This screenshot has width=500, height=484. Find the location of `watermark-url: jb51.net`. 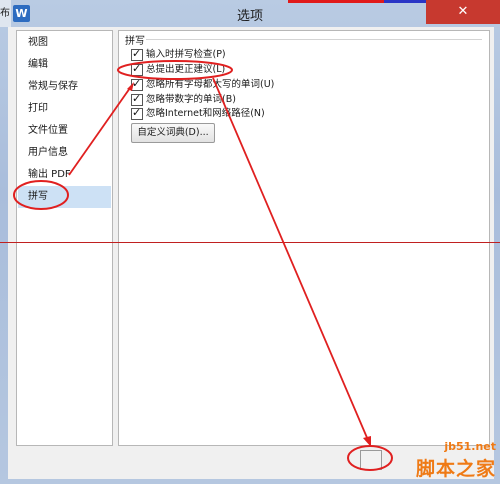

watermark-url: jb51.net is located at coordinates (470, 446).